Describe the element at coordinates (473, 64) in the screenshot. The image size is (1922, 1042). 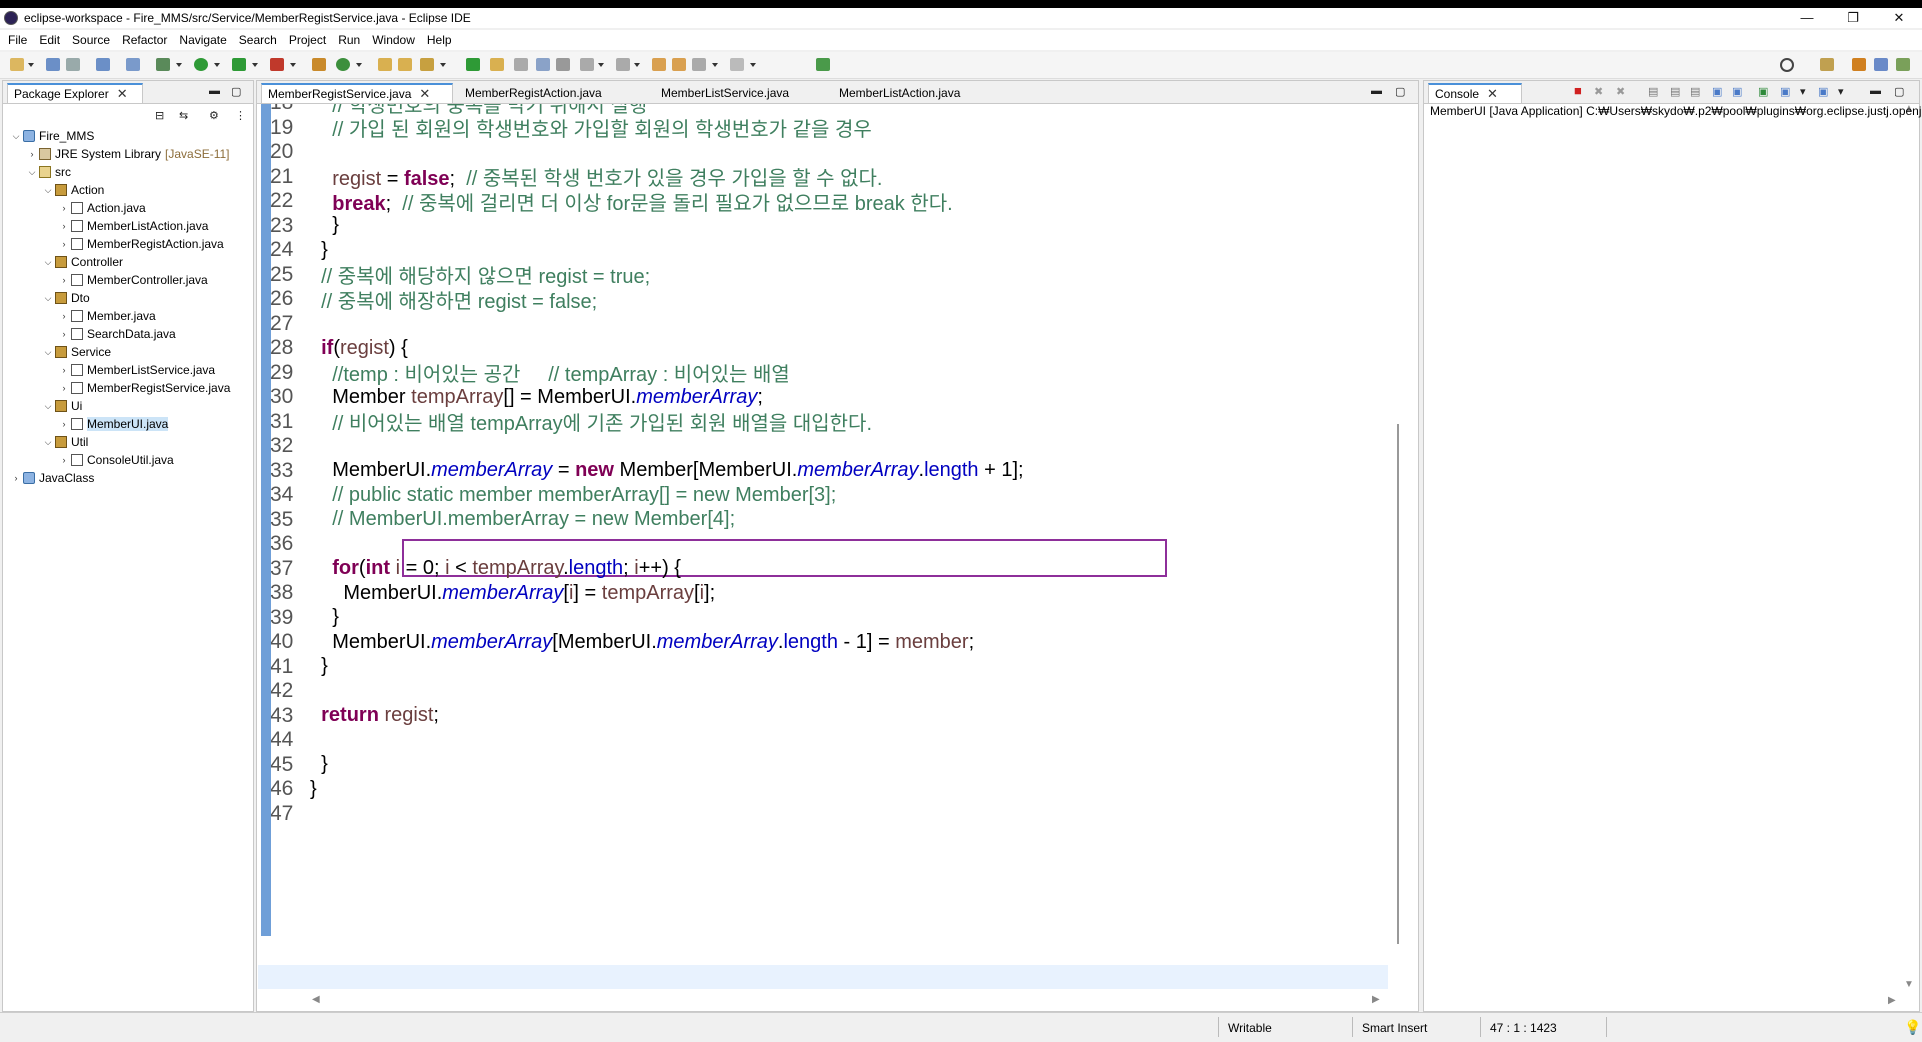
I see `next-annotation-icon` at that location.